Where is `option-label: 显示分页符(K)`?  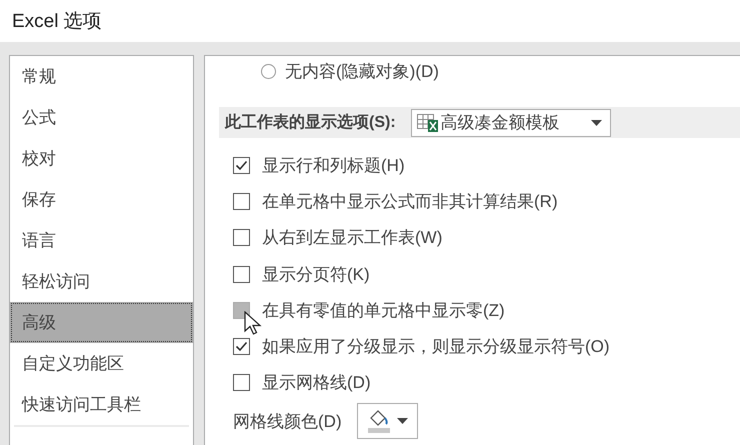
option-label: 显示分页符(K) is located at coordinates (316, 275).